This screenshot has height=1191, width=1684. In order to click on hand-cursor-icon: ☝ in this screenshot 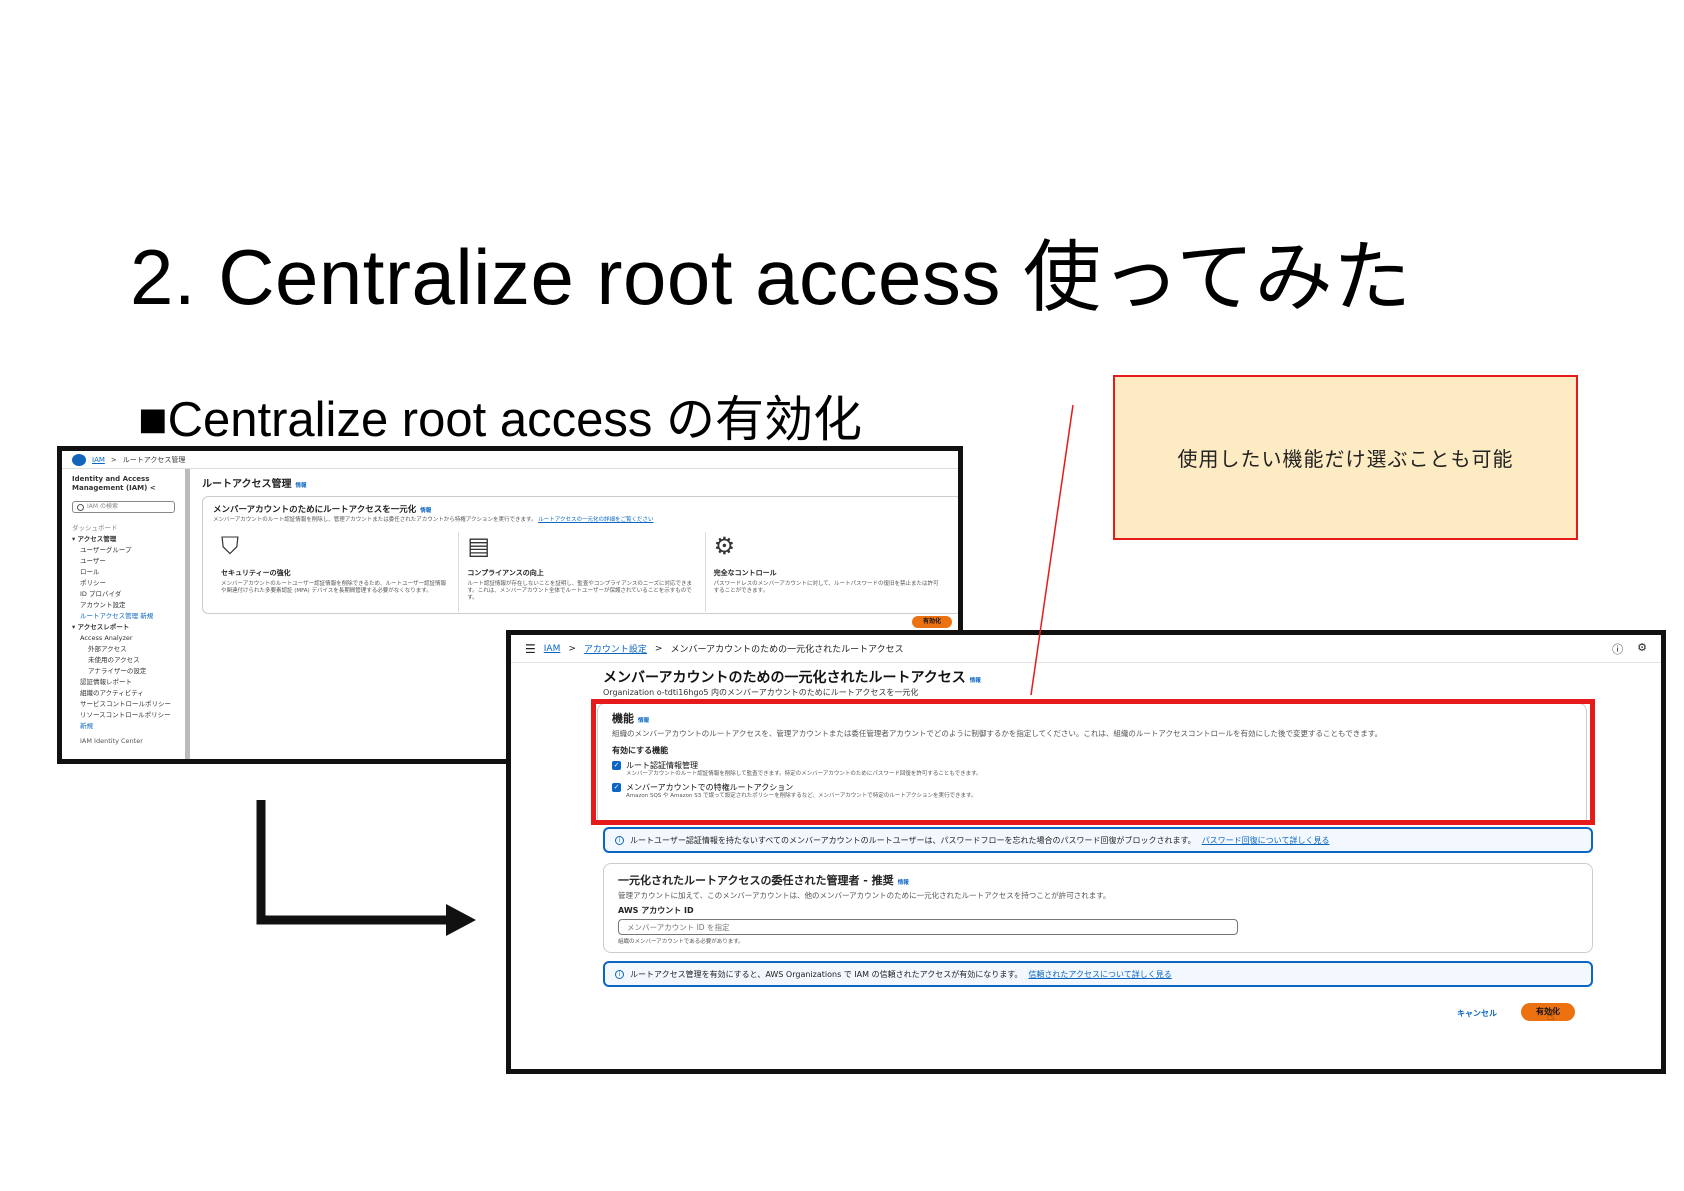, I will do `click(1551, 1016)`.